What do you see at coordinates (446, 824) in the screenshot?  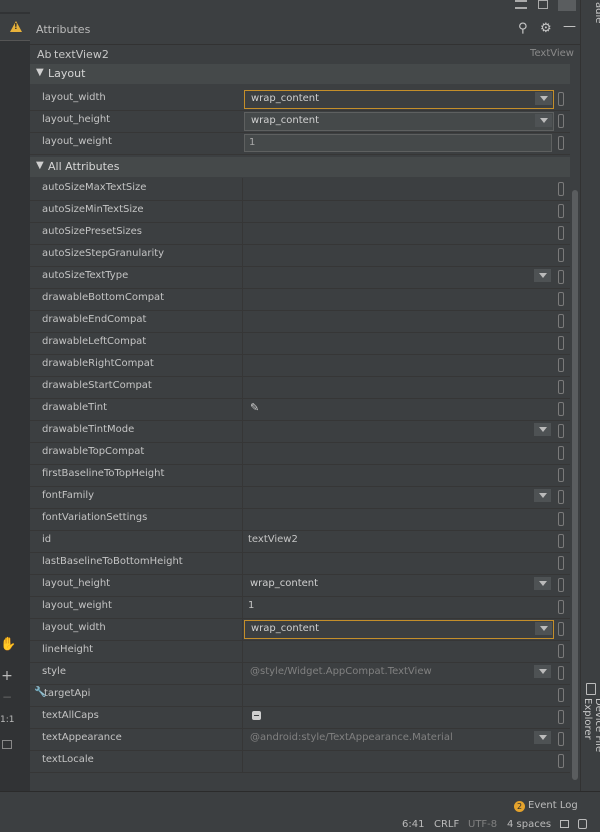 I see `line-separator: CRLF` at bounding box center [446, 824].